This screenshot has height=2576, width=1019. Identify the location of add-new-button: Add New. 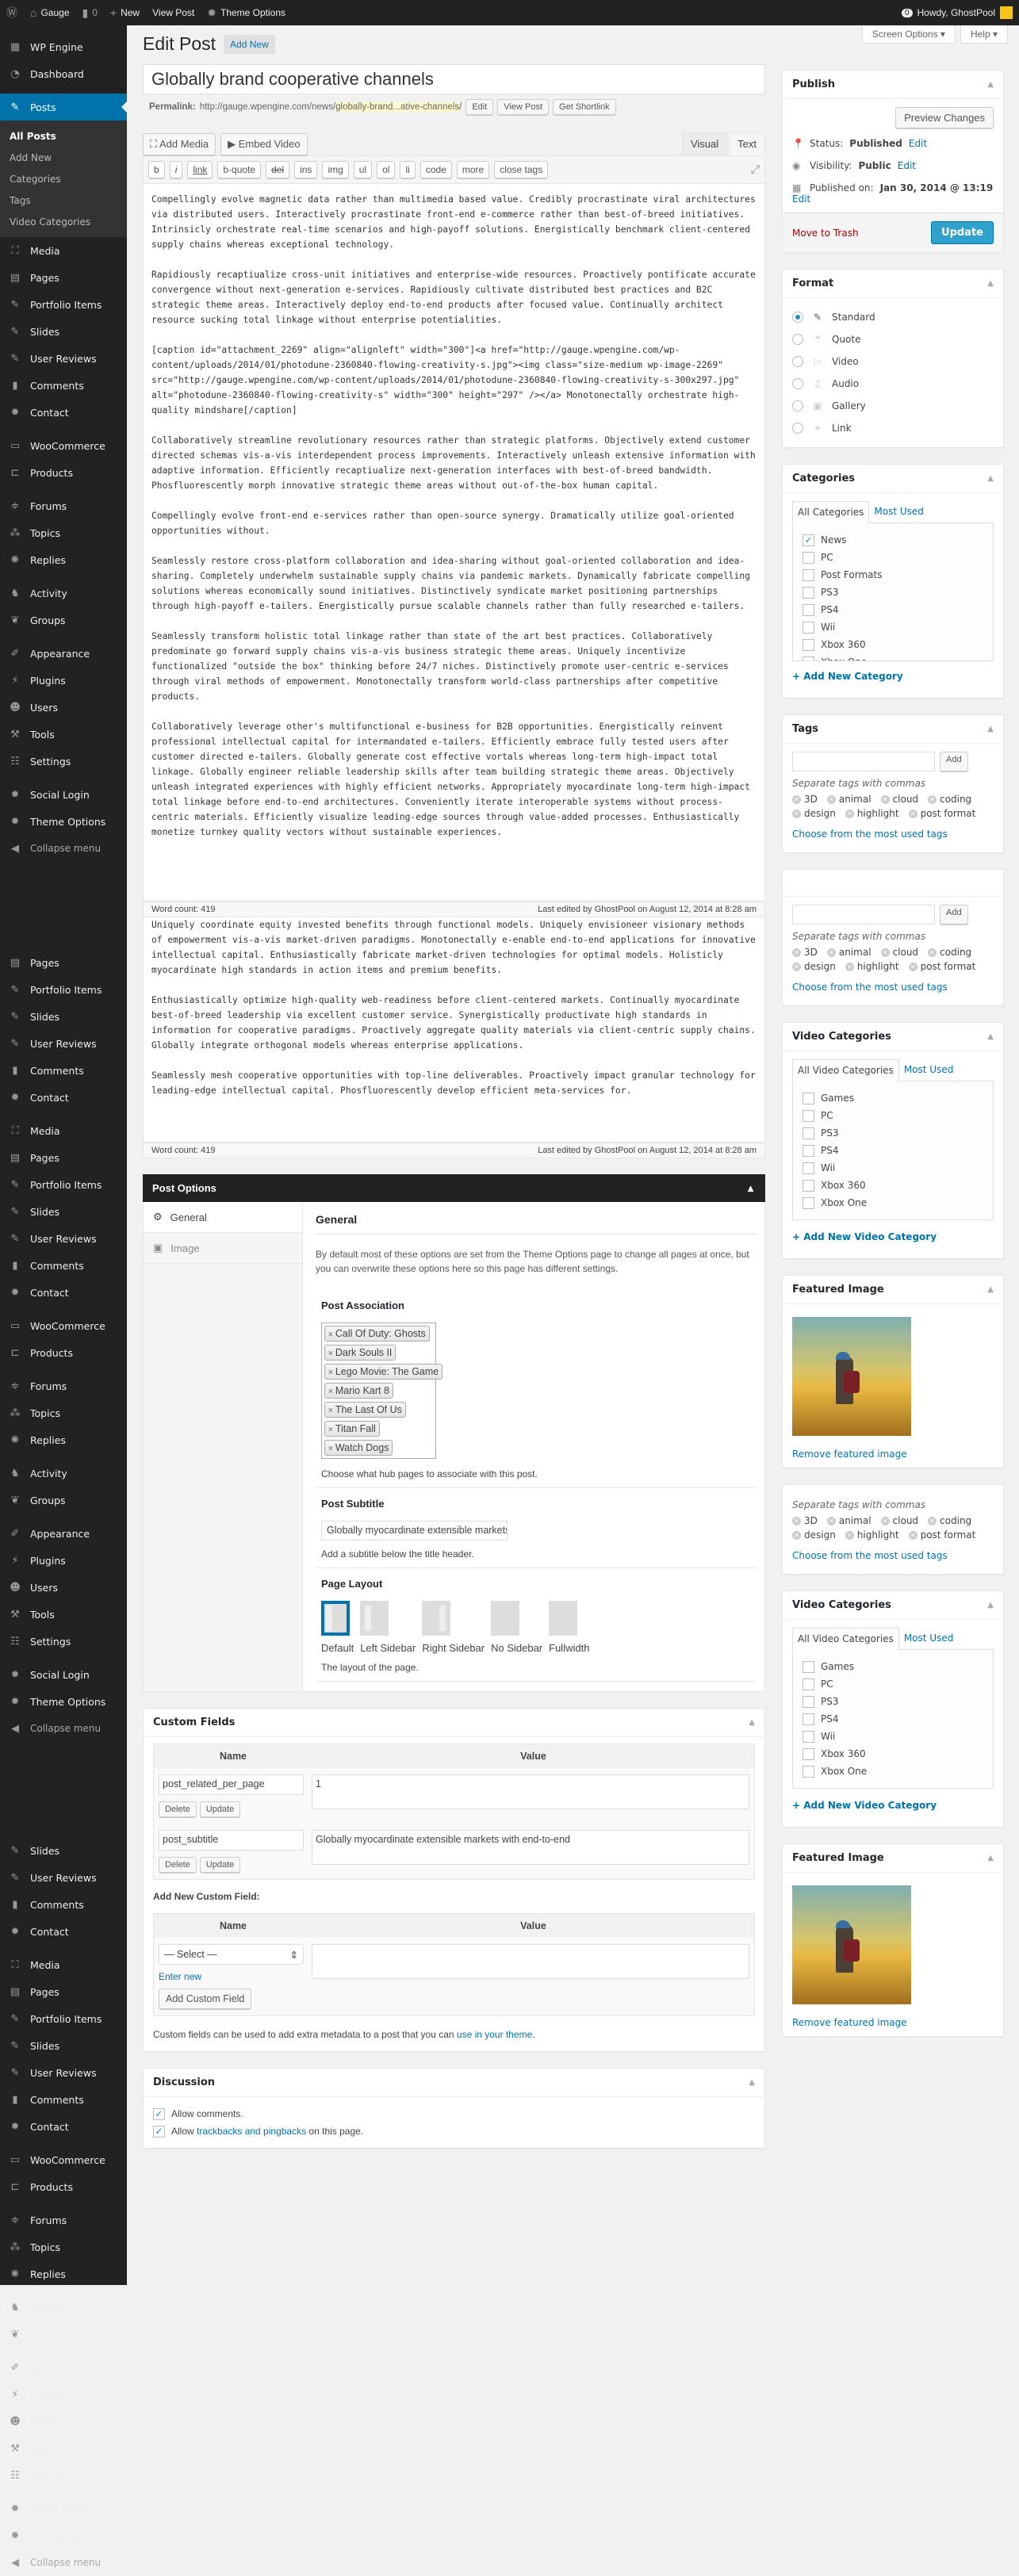
(249, 44).